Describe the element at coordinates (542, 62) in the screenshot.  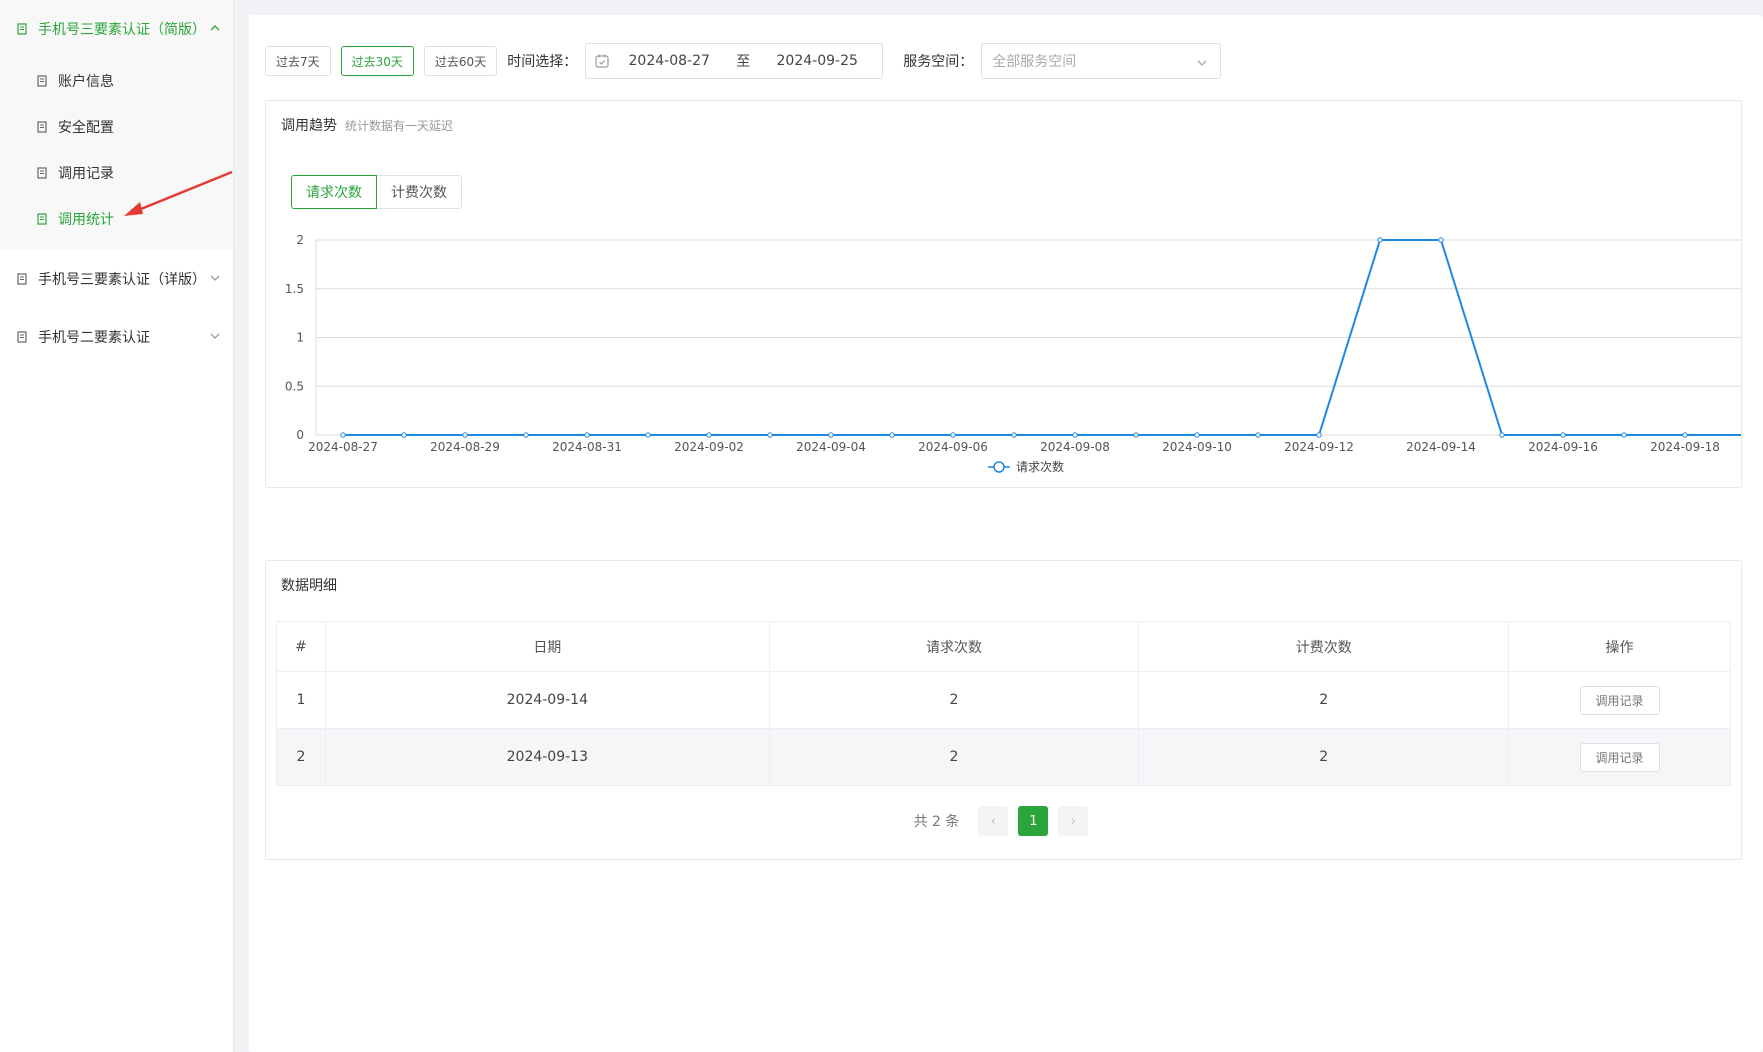
I see `time-select-label: 时间选择：` at that location.